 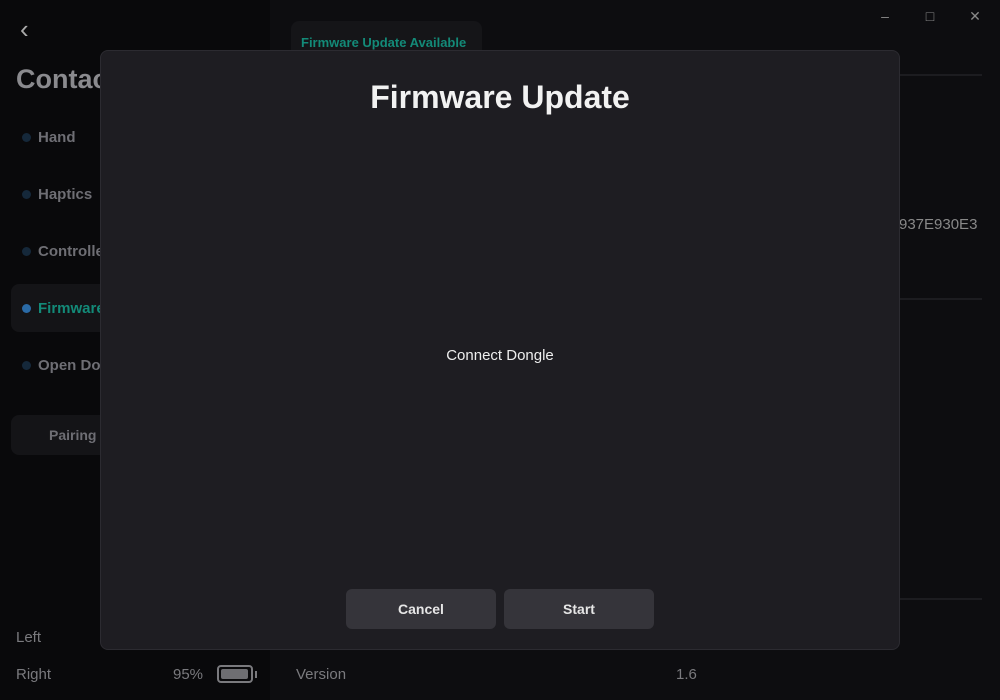 What do you see at coordinates (71, 308) in the screenshot?
I see `sidebar-item-label: Firmware` at bounding box center [71, 308].